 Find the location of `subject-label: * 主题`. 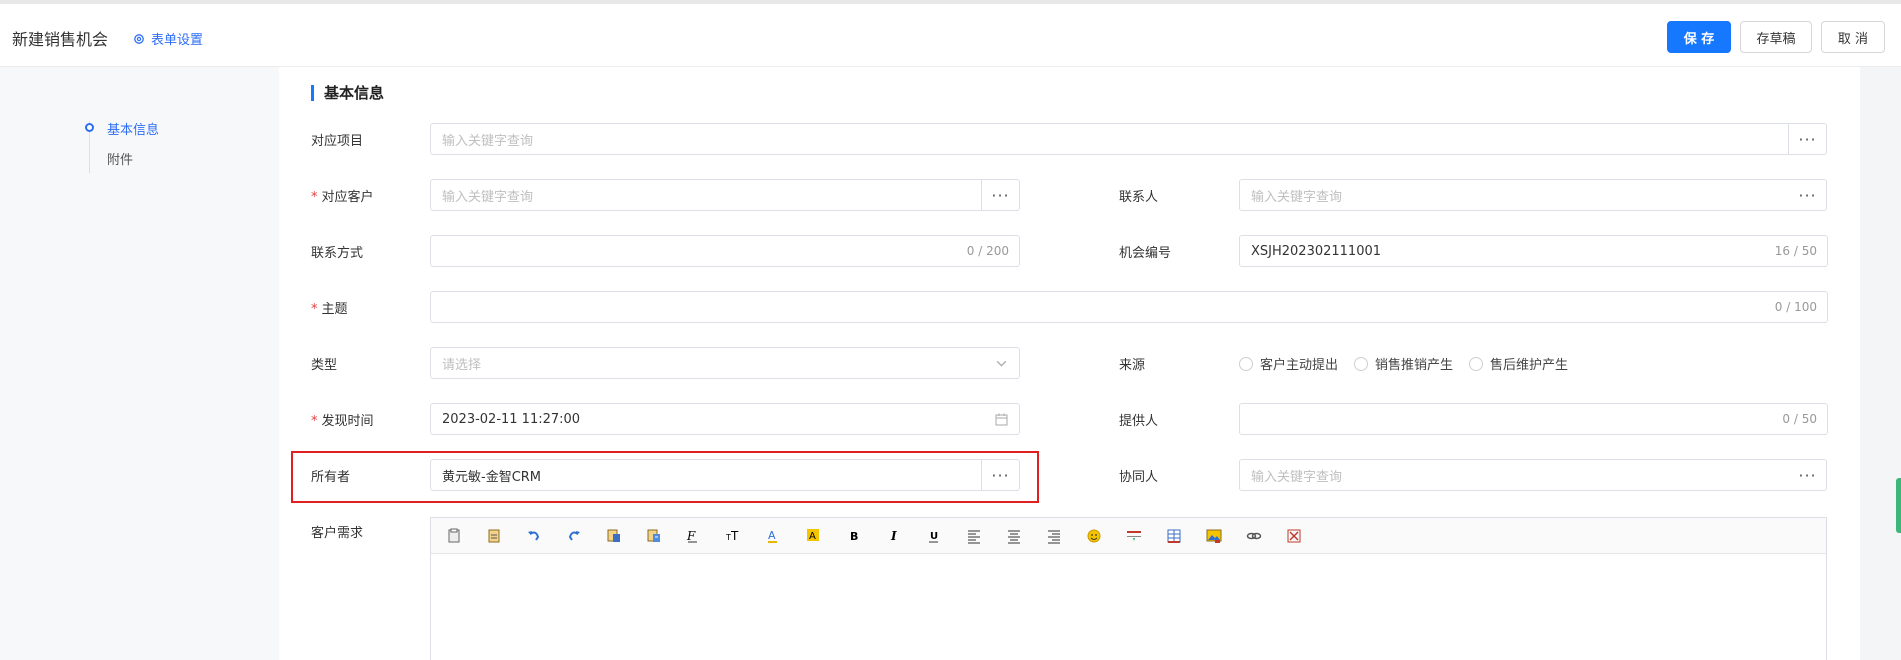

subject-label: * 主题 is located at coordinates (329, 309).